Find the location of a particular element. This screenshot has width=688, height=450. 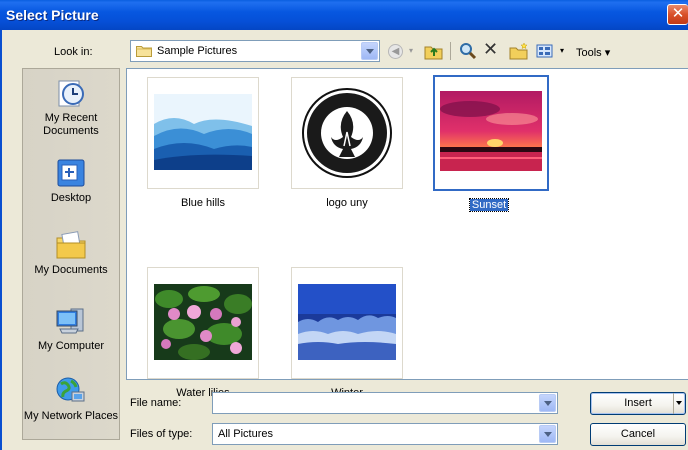

tools-dropdown-icon: ▾ is located at coordinates (607, 53).